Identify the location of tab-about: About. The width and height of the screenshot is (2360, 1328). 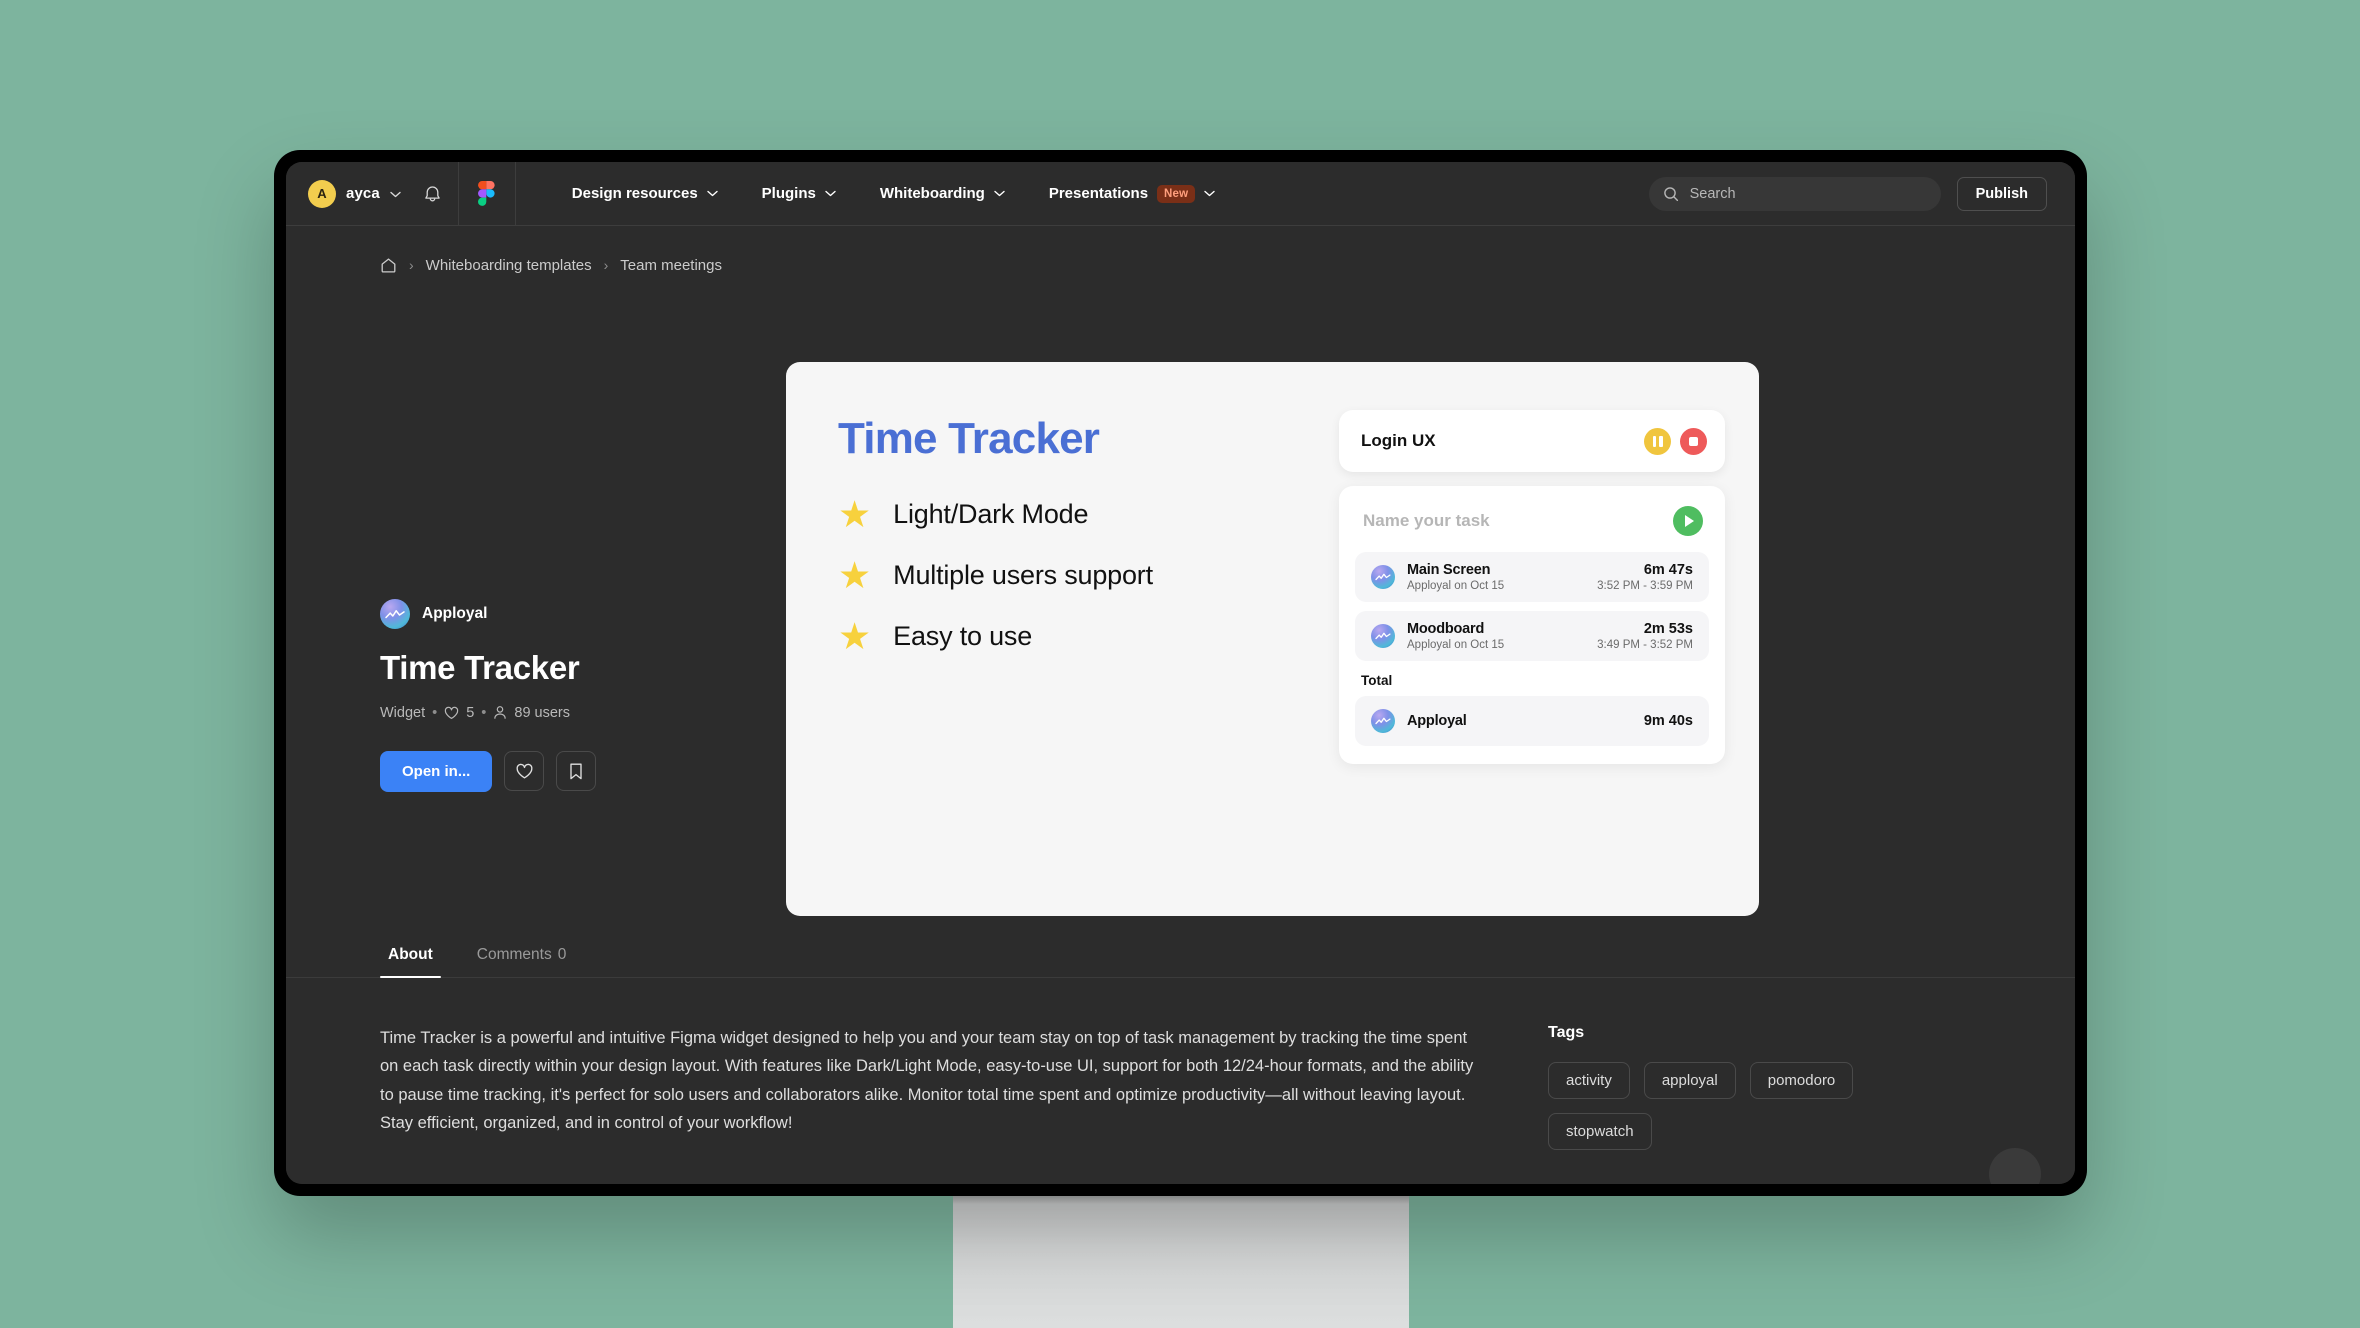
(410, 962).